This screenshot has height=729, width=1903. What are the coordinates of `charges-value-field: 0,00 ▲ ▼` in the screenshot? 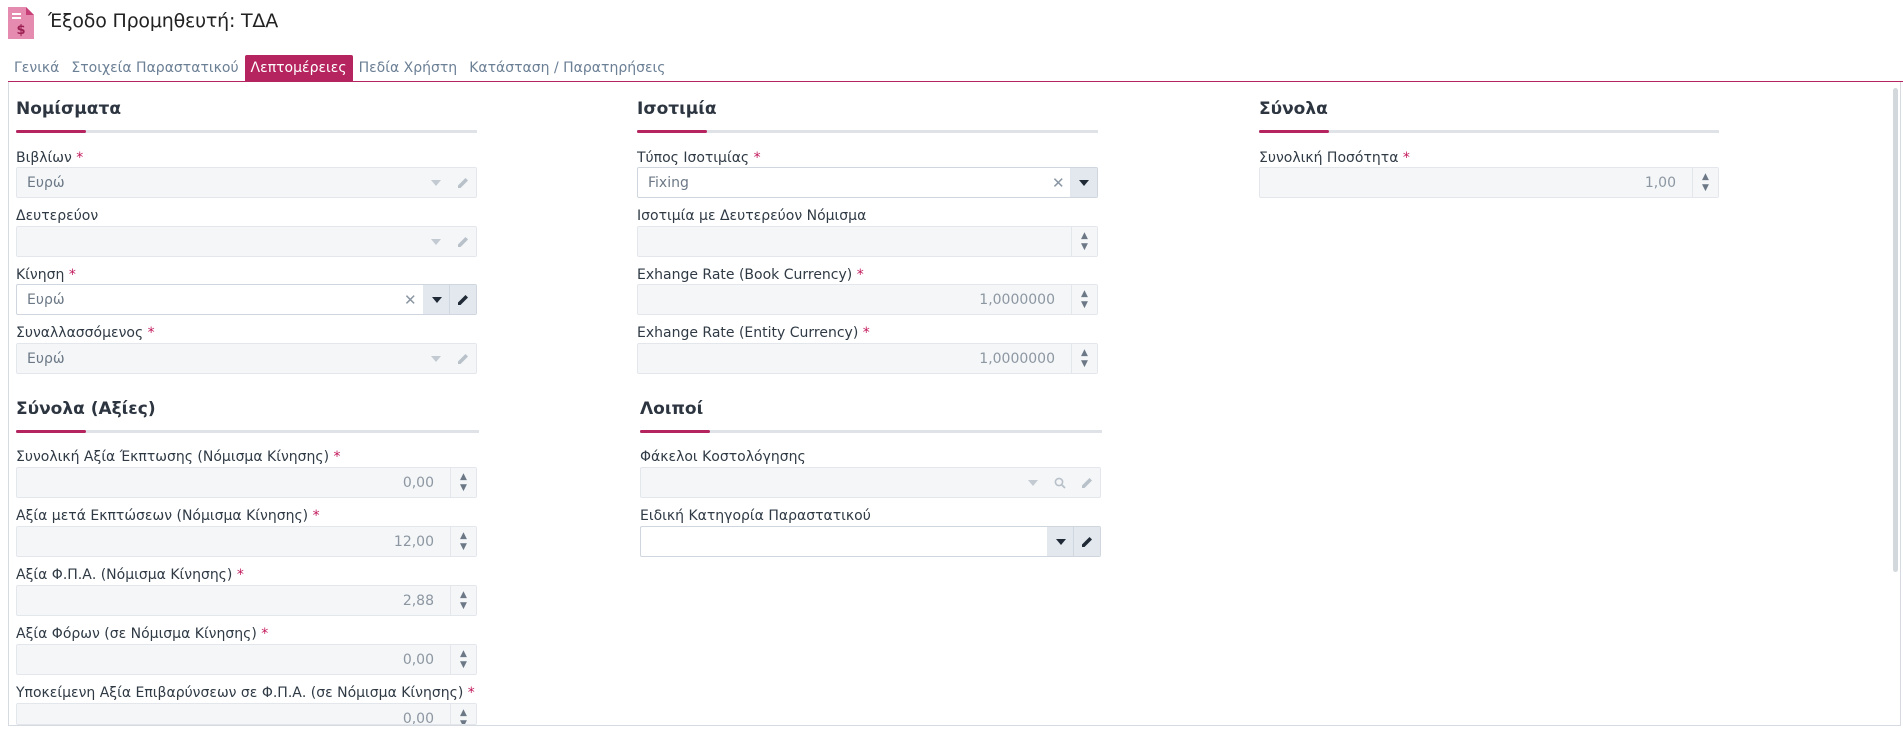 It's located at (246, 714).